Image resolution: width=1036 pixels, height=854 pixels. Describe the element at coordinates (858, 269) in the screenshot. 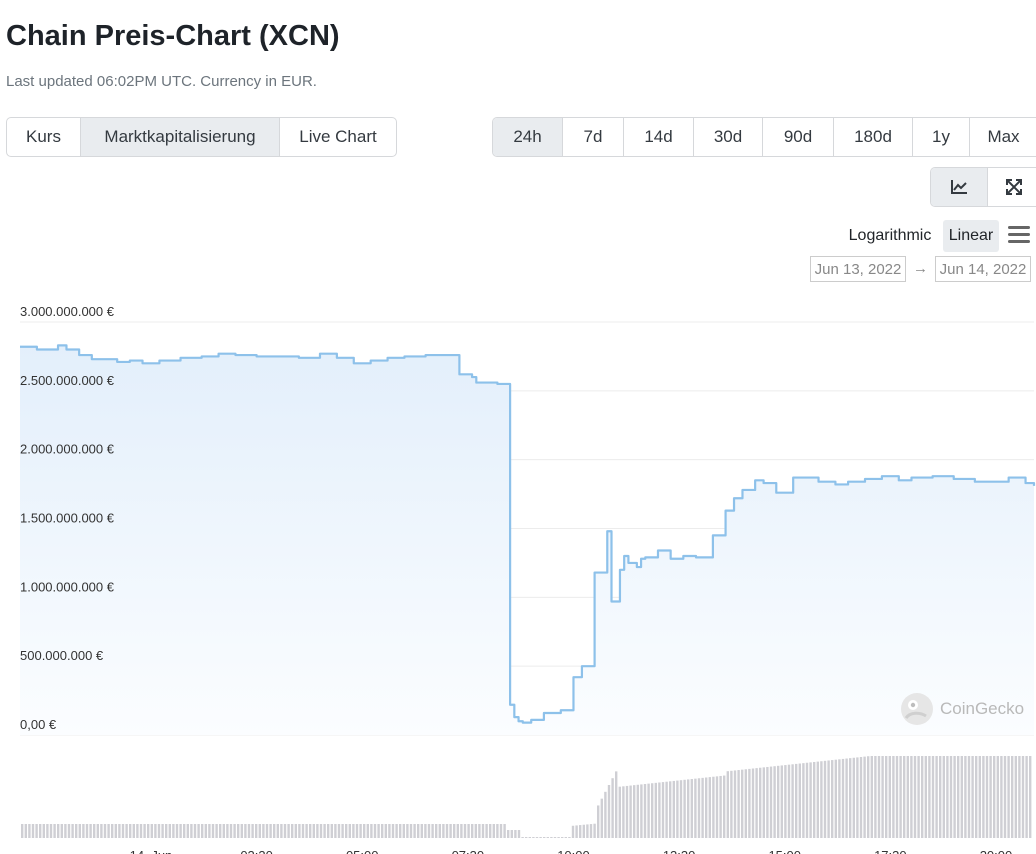

I see `date-from-input: Jun 13, 2022` at that location.